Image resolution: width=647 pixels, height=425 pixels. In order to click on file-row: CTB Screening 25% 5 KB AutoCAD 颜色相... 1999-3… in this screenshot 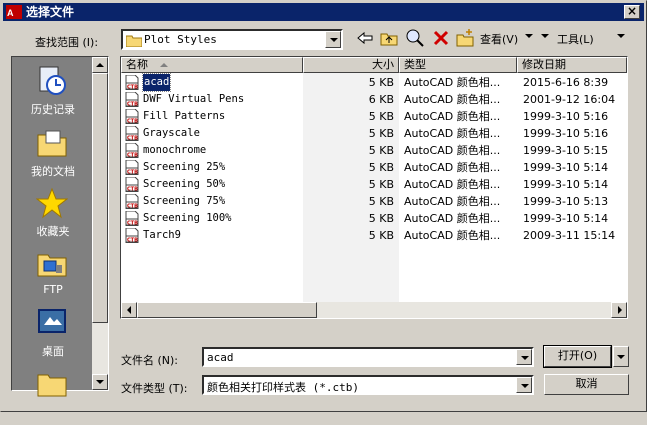, I will do `click(374, 167)`.